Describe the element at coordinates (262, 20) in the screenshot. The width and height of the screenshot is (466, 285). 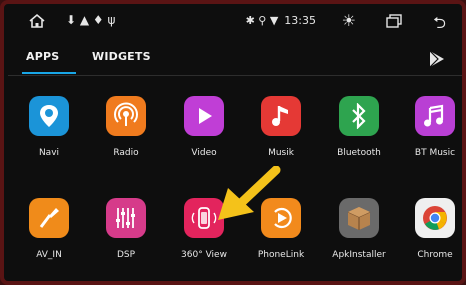
I see `status-icons: ✱ ⚲ ▼` at that location.